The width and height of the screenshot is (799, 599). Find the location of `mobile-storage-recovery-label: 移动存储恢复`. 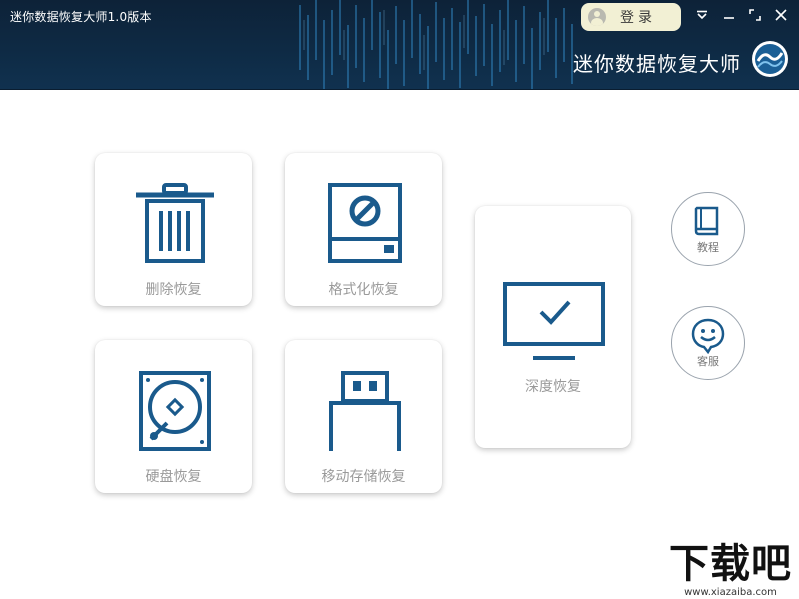

mobile-storage-recovery-label: 移动存储恢复 is located at coordinates (363, 477).